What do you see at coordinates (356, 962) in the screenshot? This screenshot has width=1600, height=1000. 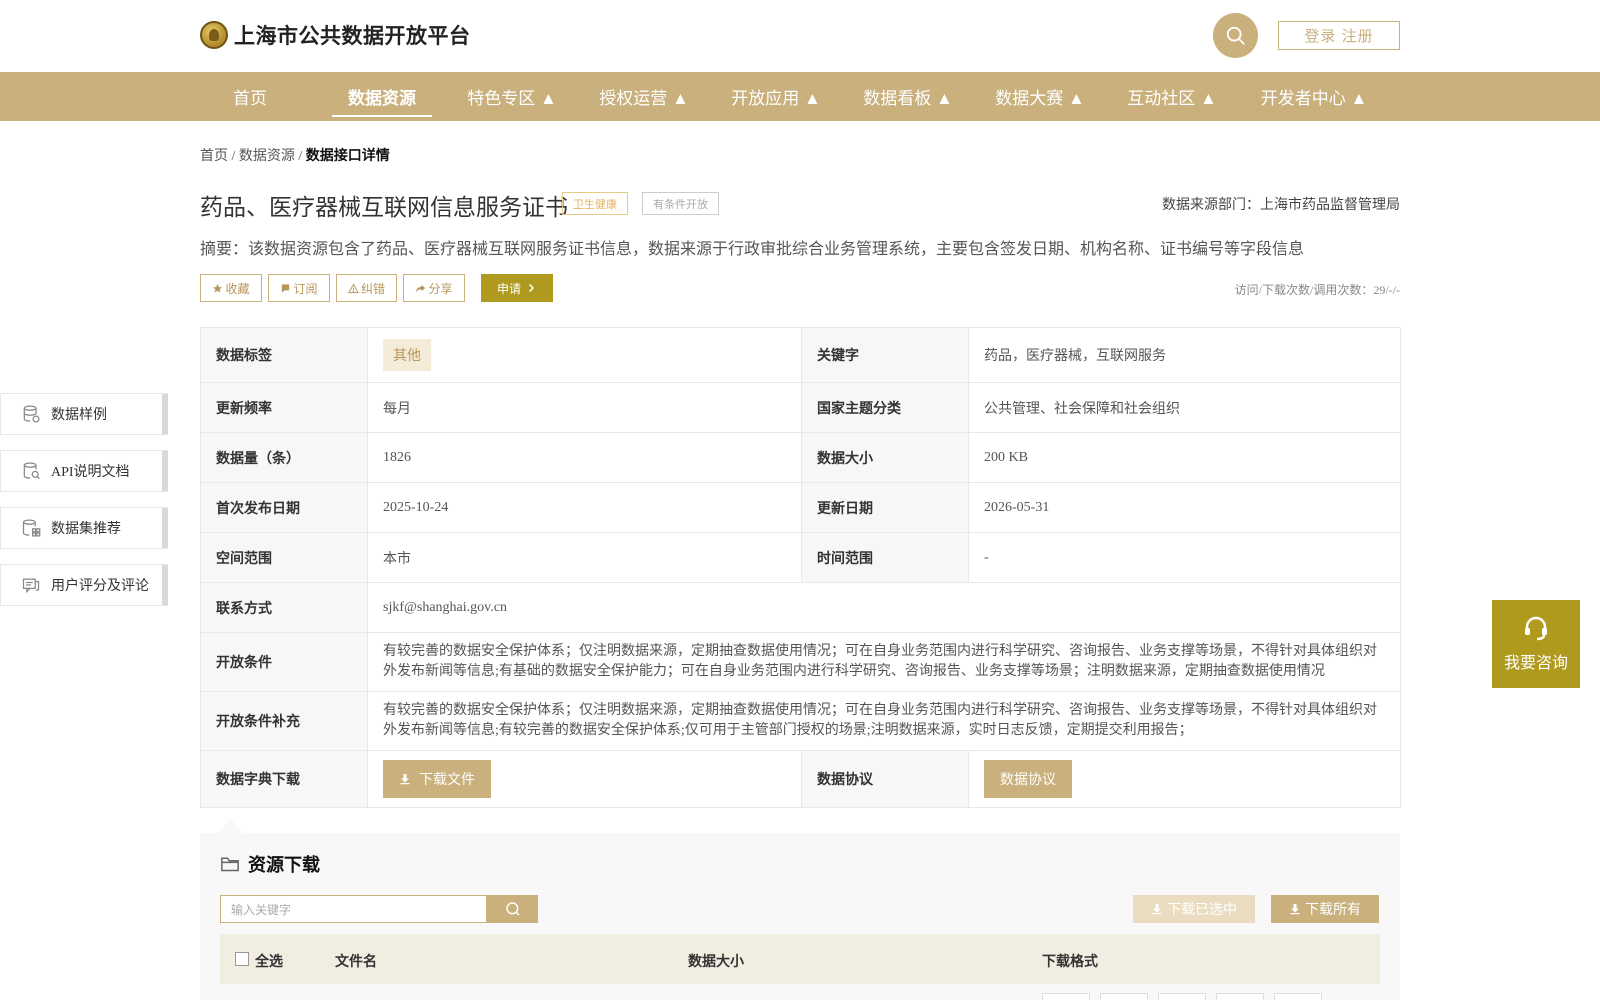 I see `col-filename: 文件名` at bounding box center [356, 962].